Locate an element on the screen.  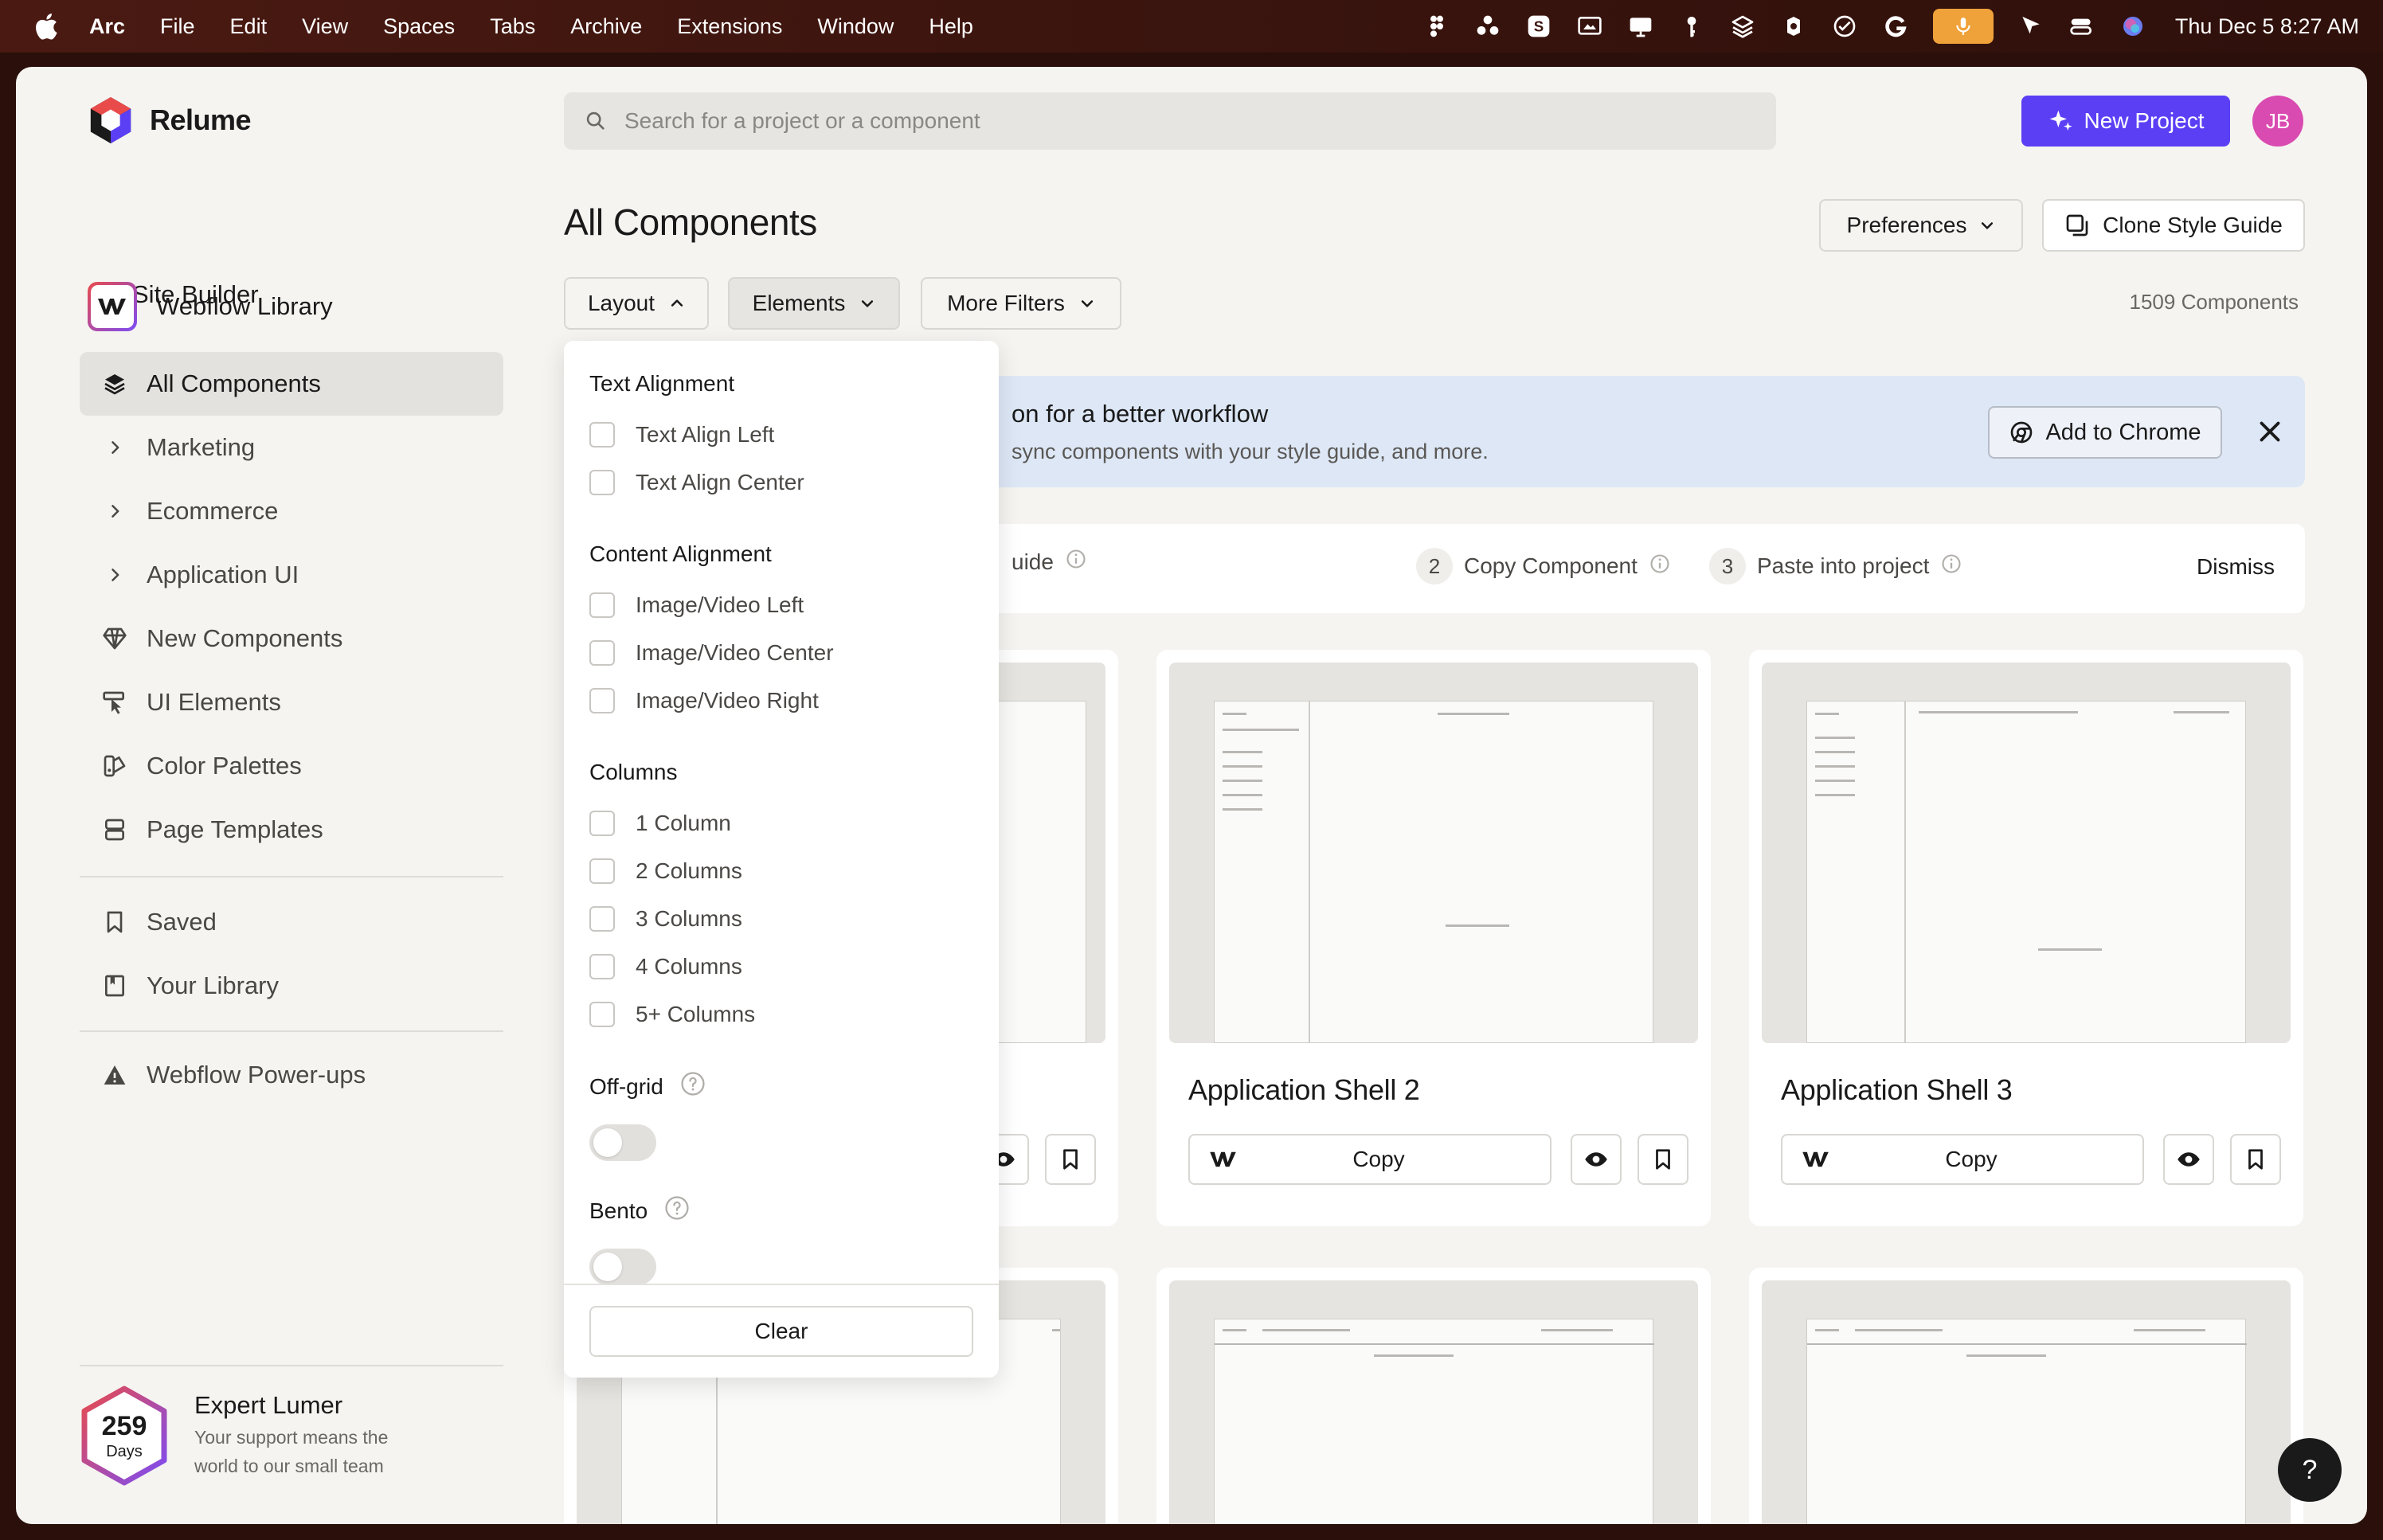
add-to-chrome-button: Add to Chrome is located at coordinates (2105, 432).